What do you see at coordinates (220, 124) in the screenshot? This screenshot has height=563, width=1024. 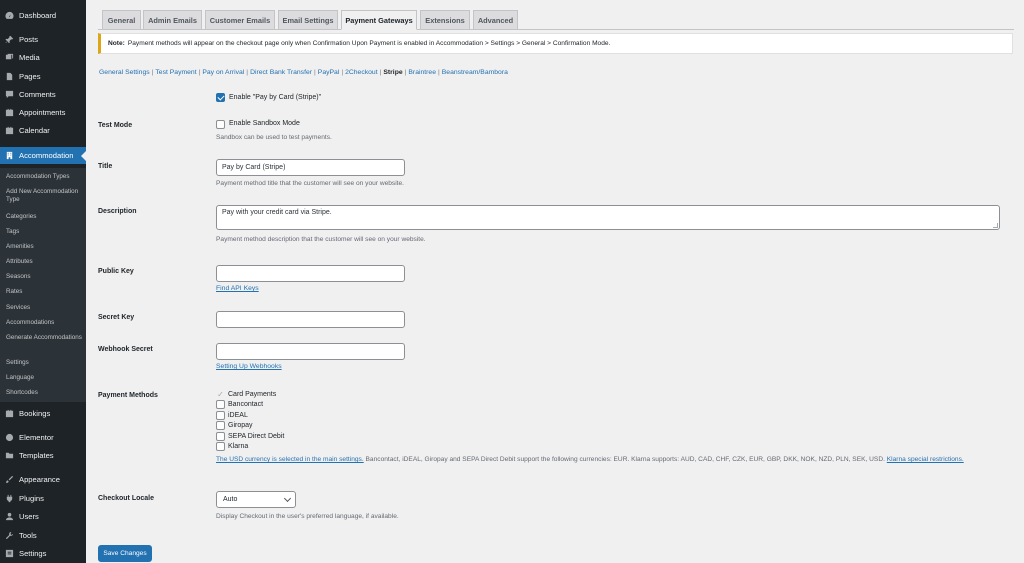 I see `sandbox-mode-checkbox` at bounding box center [220, 124].